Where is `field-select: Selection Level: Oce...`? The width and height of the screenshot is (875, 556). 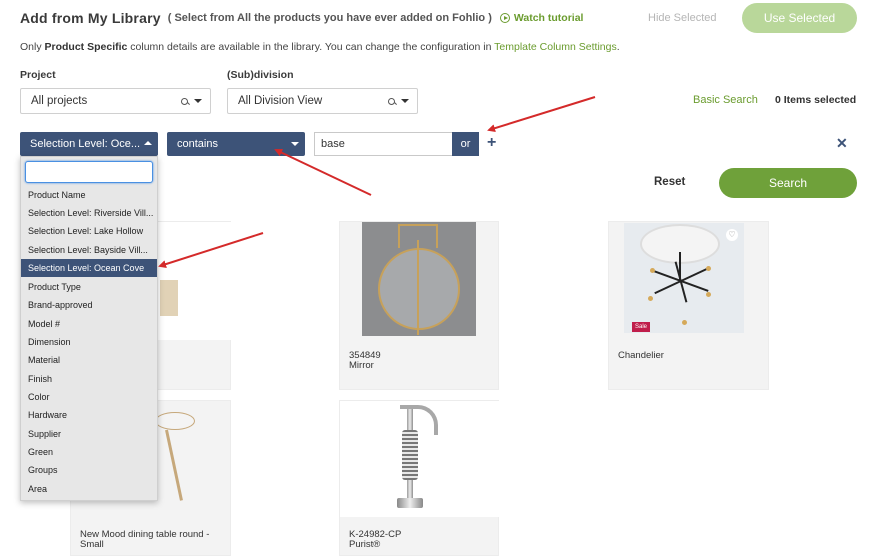
field-select: Selection Level: Oce... is located at coordinates (89, 144).